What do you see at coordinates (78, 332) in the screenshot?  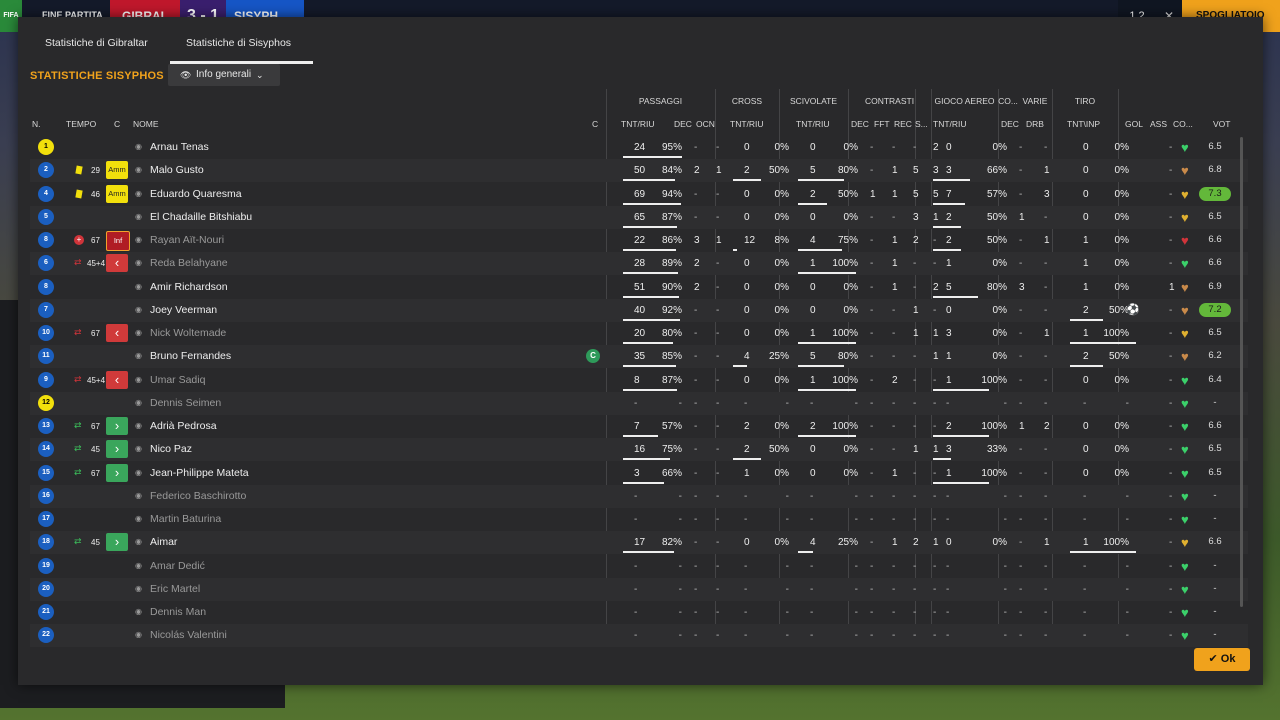 I see `sub-out-icon: ⇄` at bounding box center [78, 332].